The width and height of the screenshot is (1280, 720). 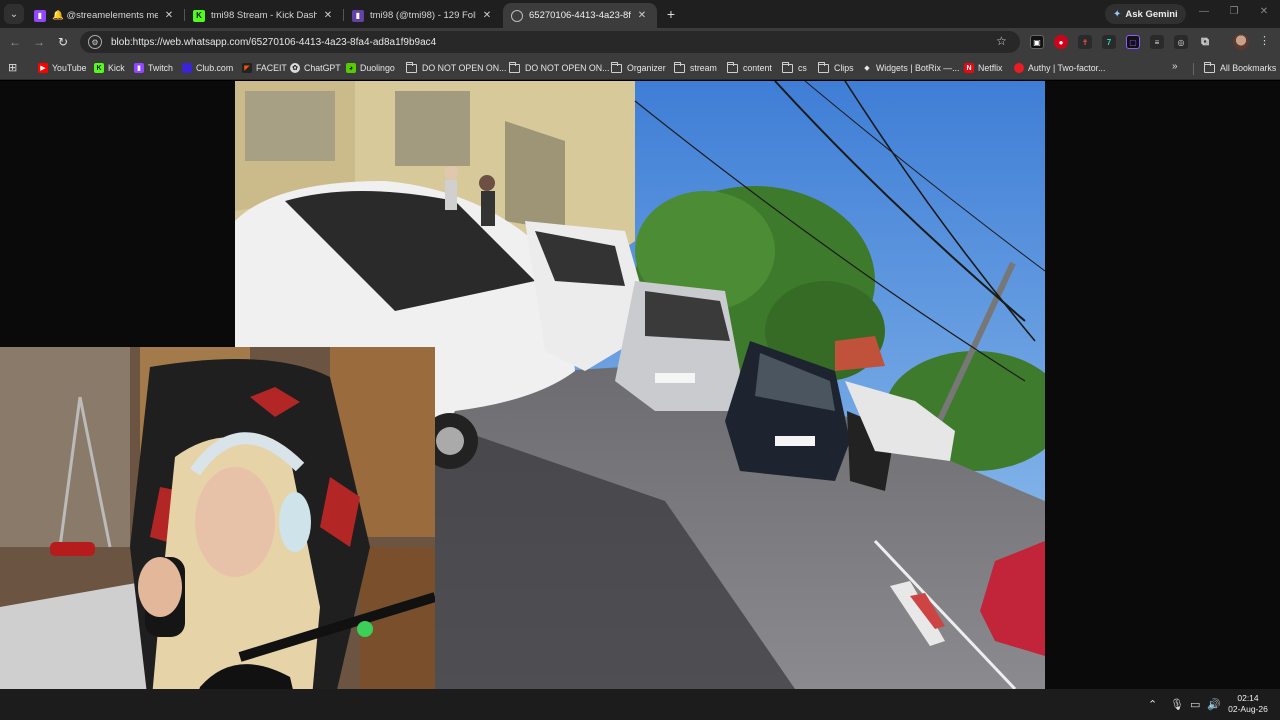 I want to click on all-bookmarks-button: All Bookmarks, so click(x=1240, y=68).